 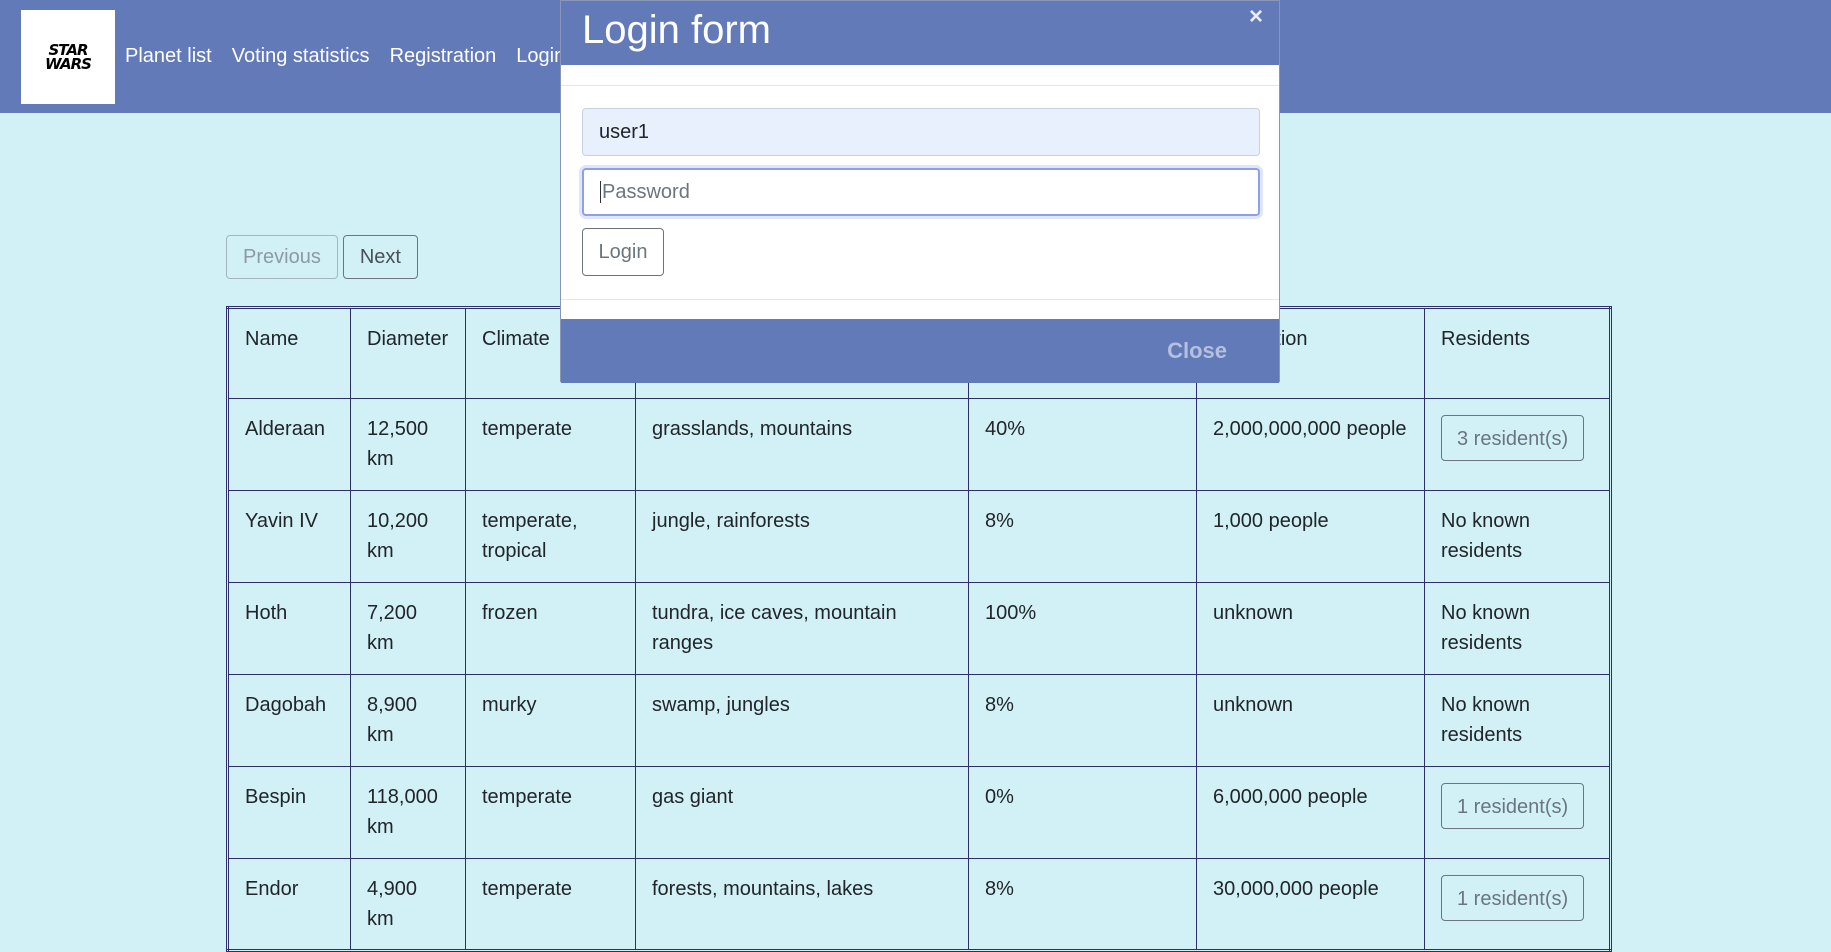 I want to click on text-caret, so click(x=600, y=192).